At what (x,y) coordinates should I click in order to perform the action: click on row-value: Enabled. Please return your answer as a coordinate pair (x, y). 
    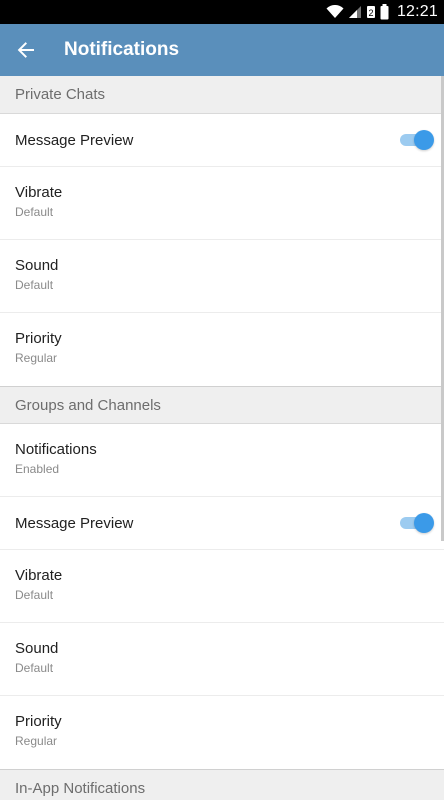
    Looking at the image, I should click on (37, 469).